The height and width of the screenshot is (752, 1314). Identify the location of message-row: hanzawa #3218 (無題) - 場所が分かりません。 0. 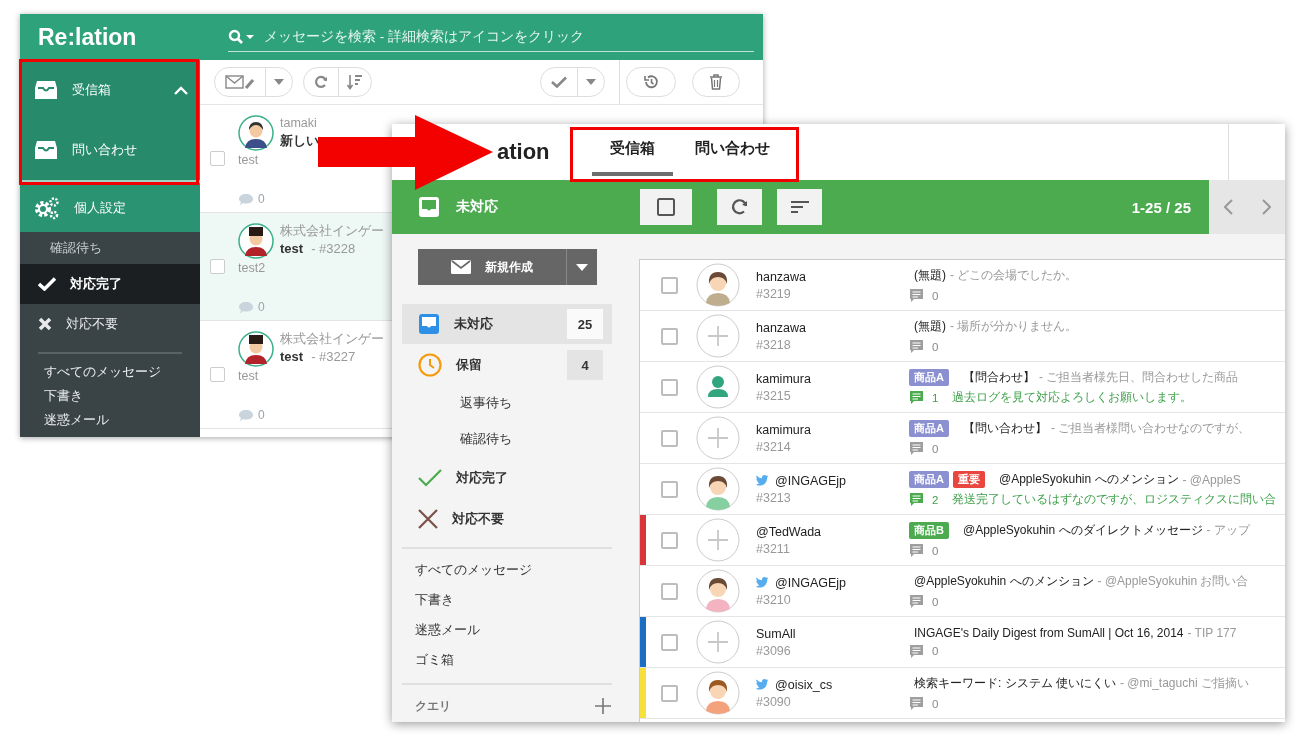
(962, 336).